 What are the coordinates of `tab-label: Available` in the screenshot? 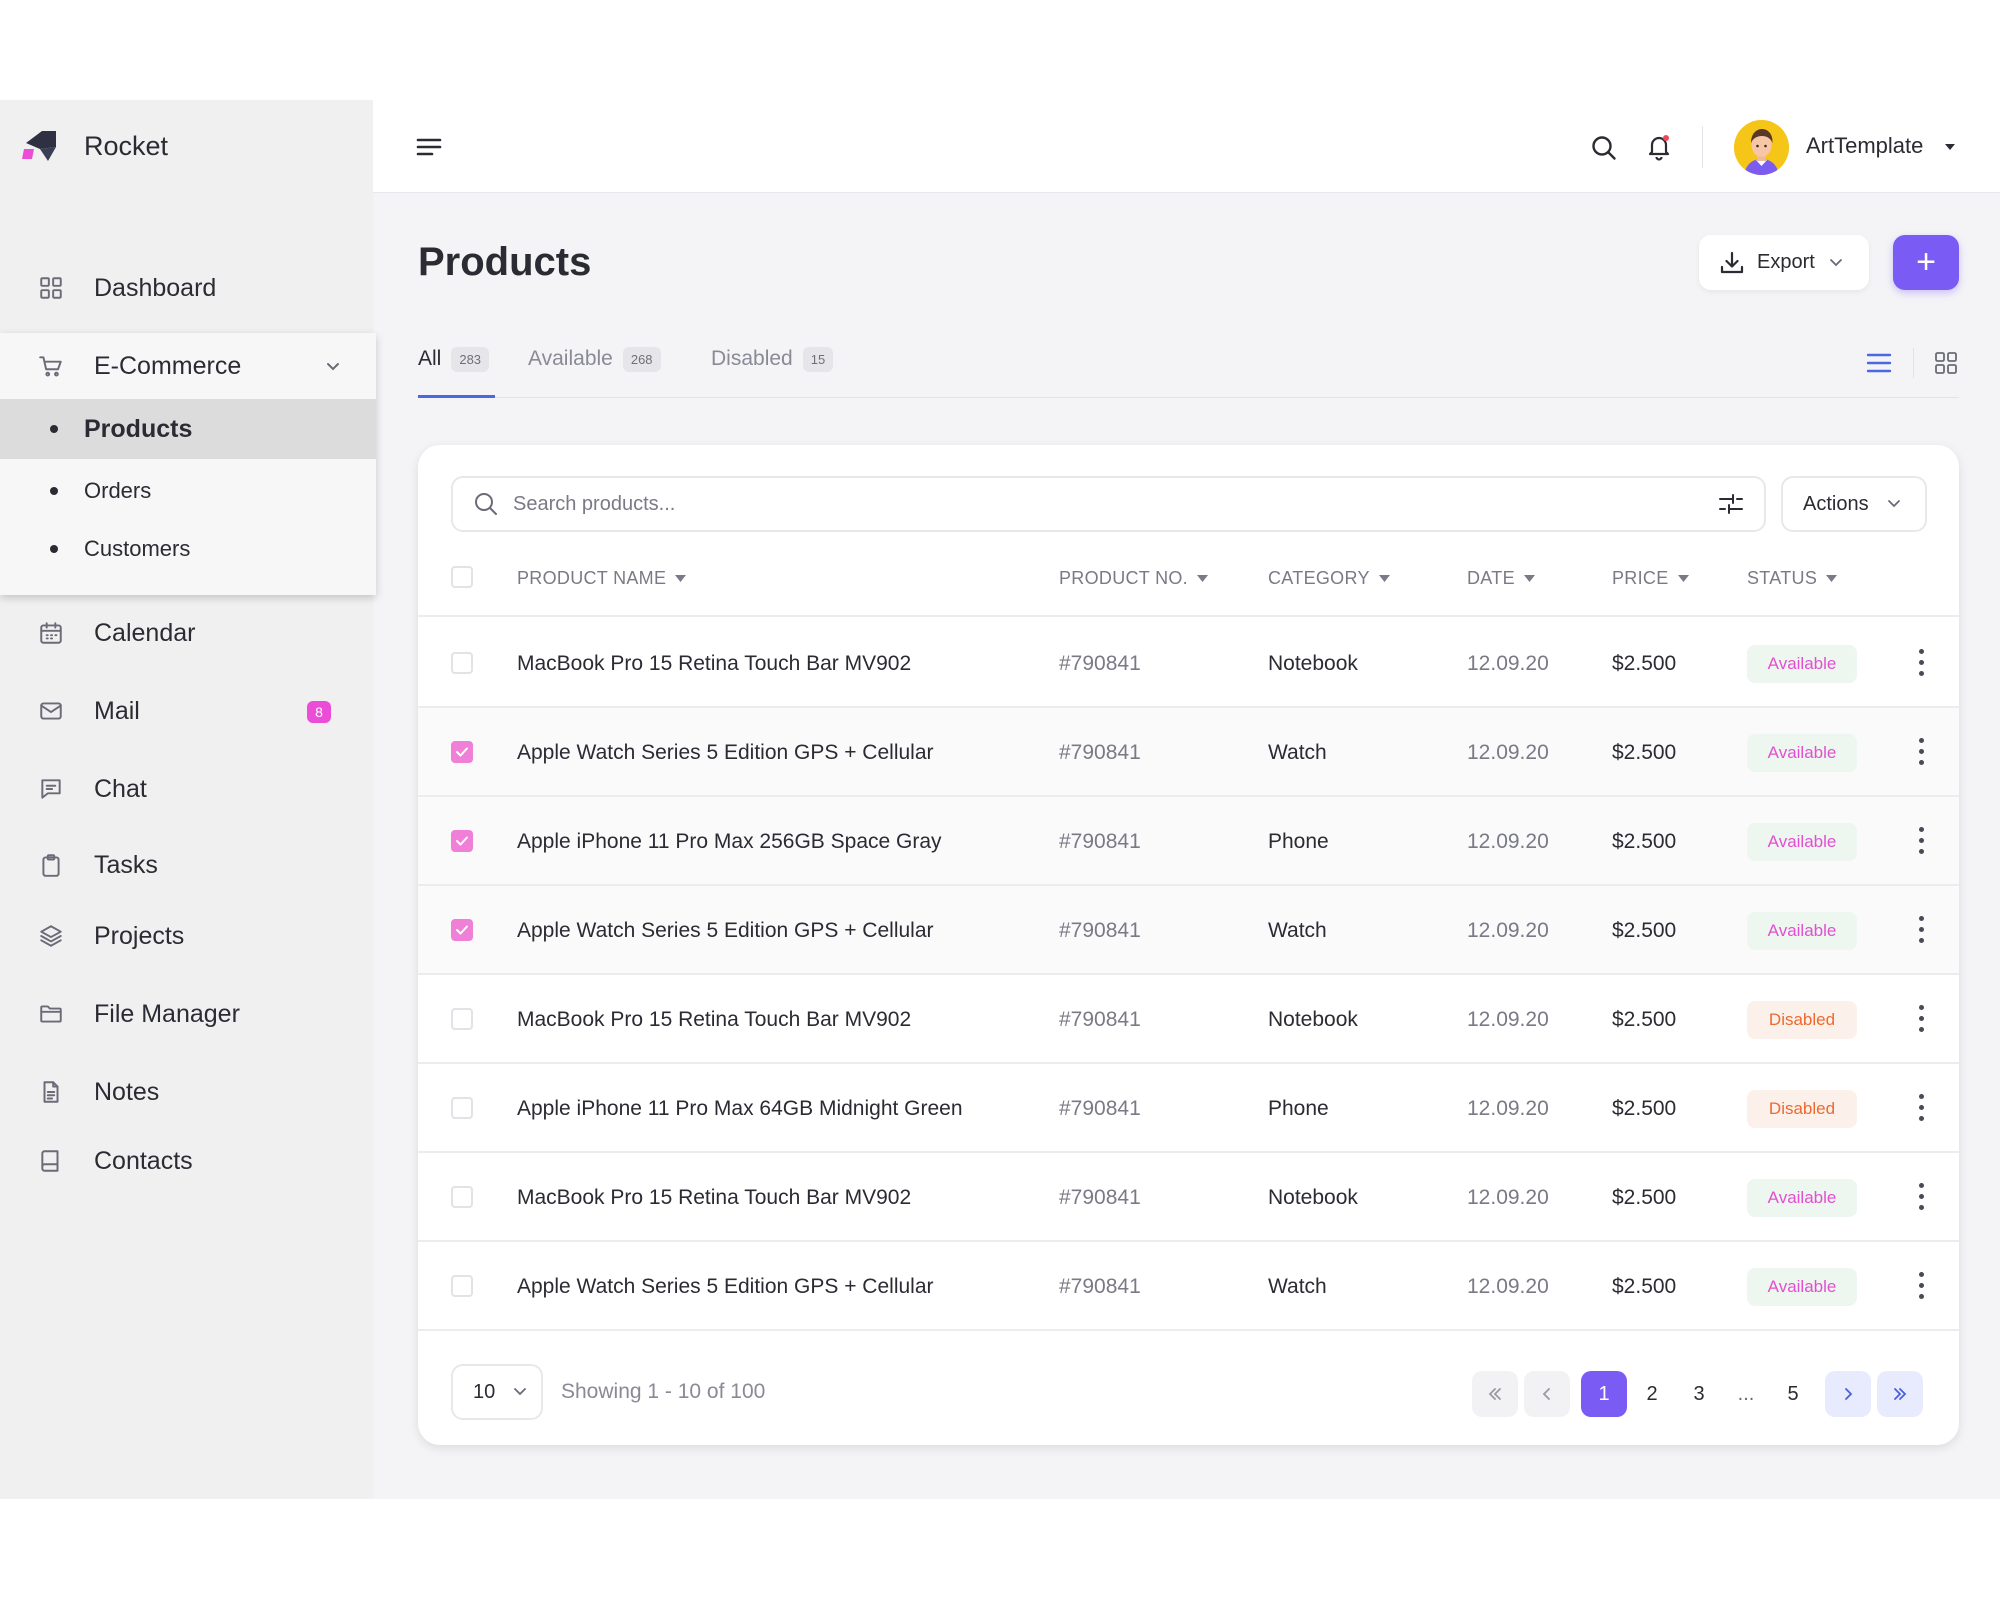 It's located at (570, 358).